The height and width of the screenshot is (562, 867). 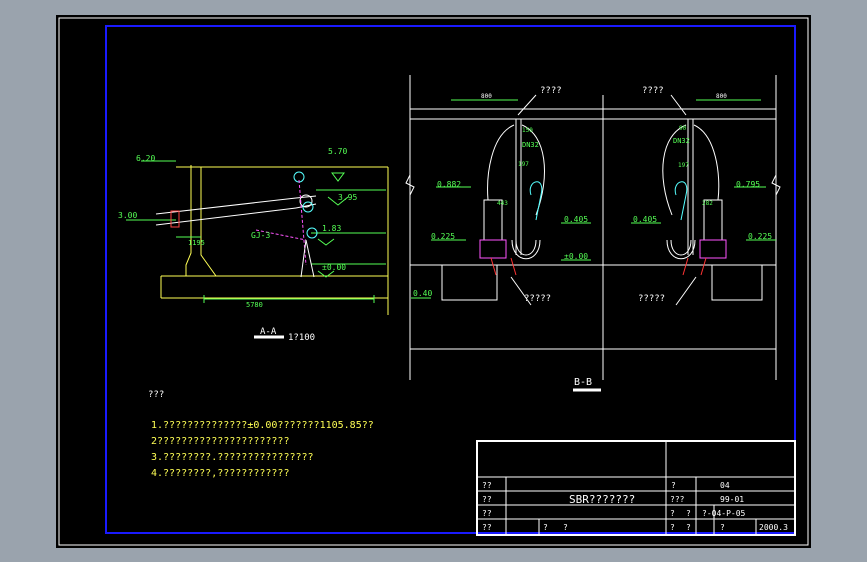 I want to click on tb-r4-value: 2000.3, so click(x=773, y=527).